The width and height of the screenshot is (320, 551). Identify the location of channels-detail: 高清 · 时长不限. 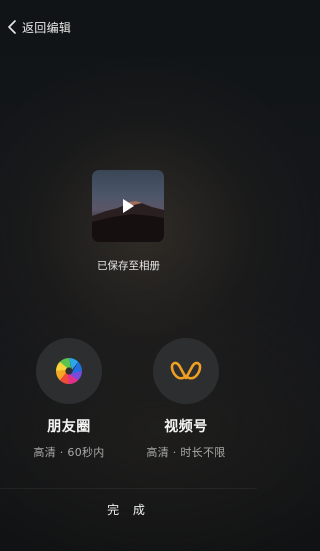
(186, 452).